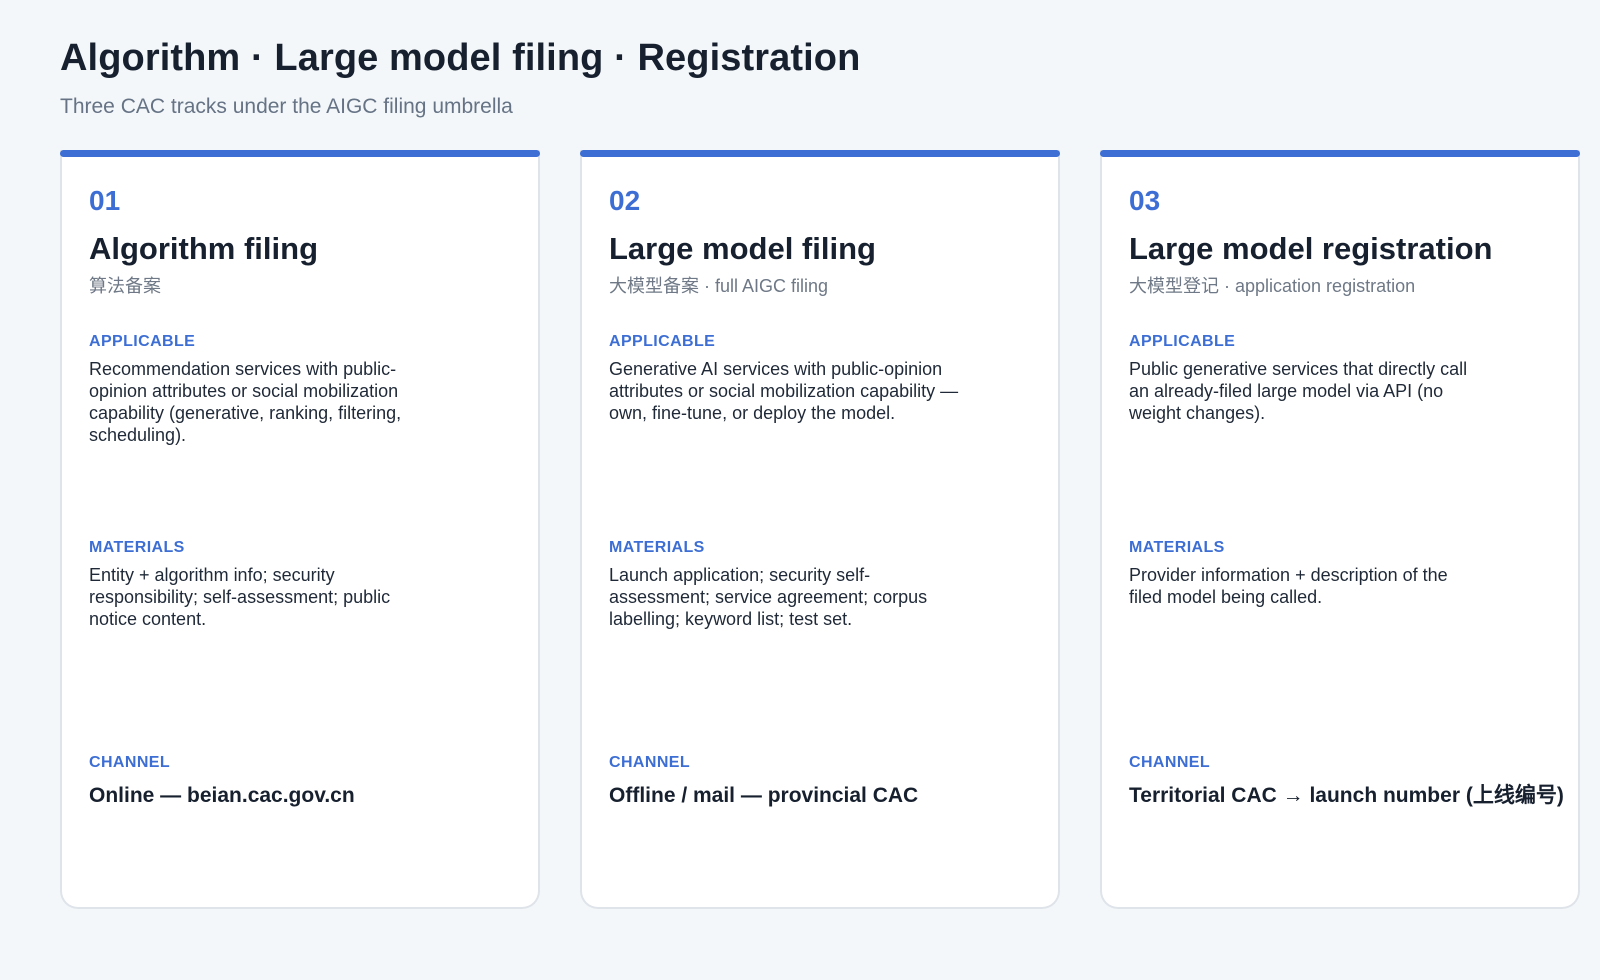 Image resolution: width=1600 pixels, height=980 pixels. I want to click on channel-value: Offline / mail — provincial CAC, so click(764, 795).